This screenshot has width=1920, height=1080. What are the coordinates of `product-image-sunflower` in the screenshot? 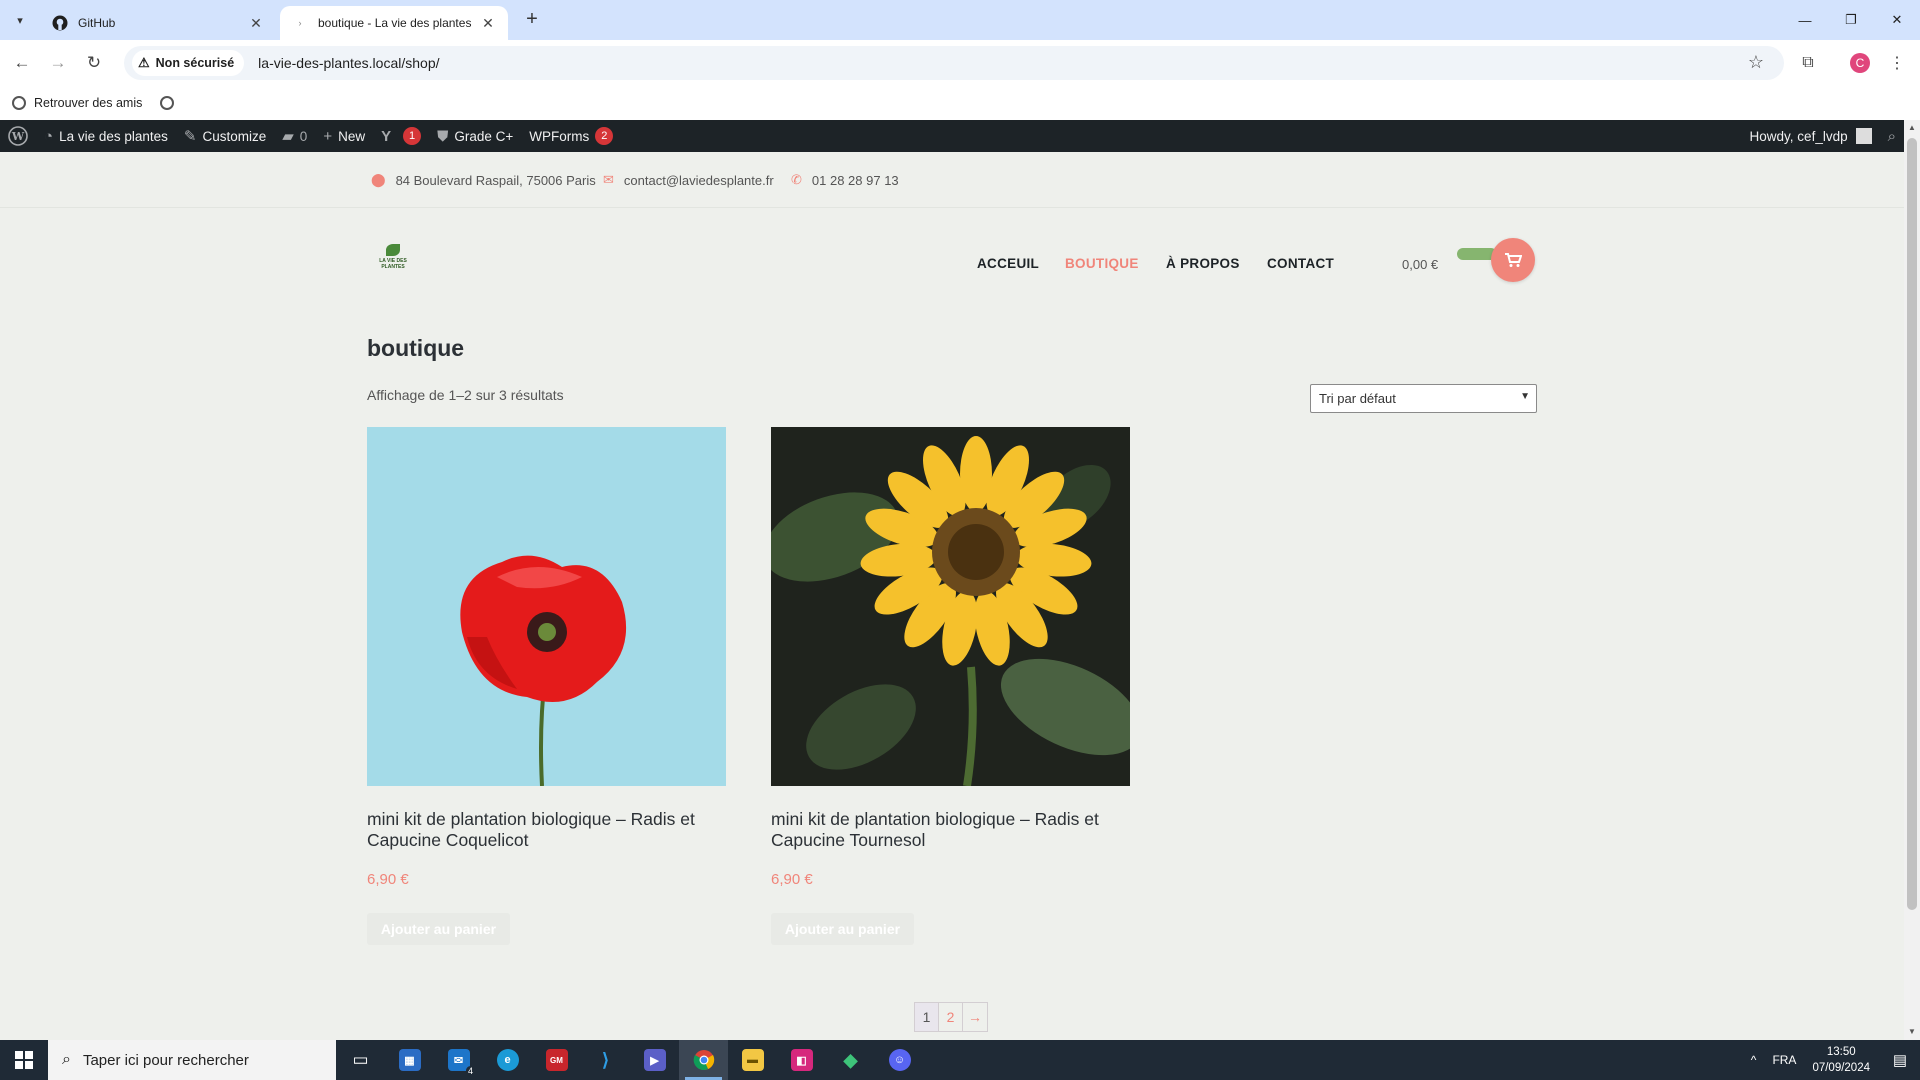 It's located at (950, 606).